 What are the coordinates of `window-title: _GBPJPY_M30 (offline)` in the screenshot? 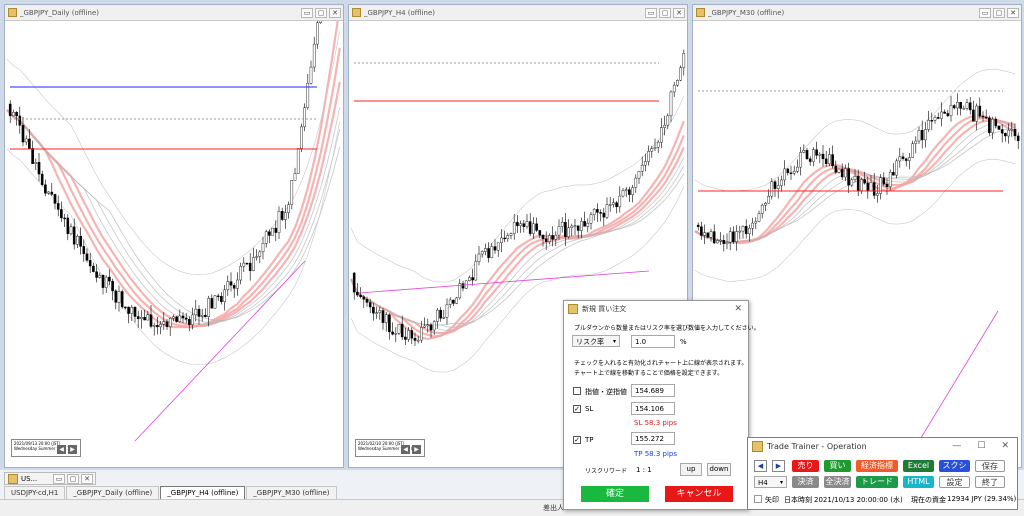 It's located at (746, 12).